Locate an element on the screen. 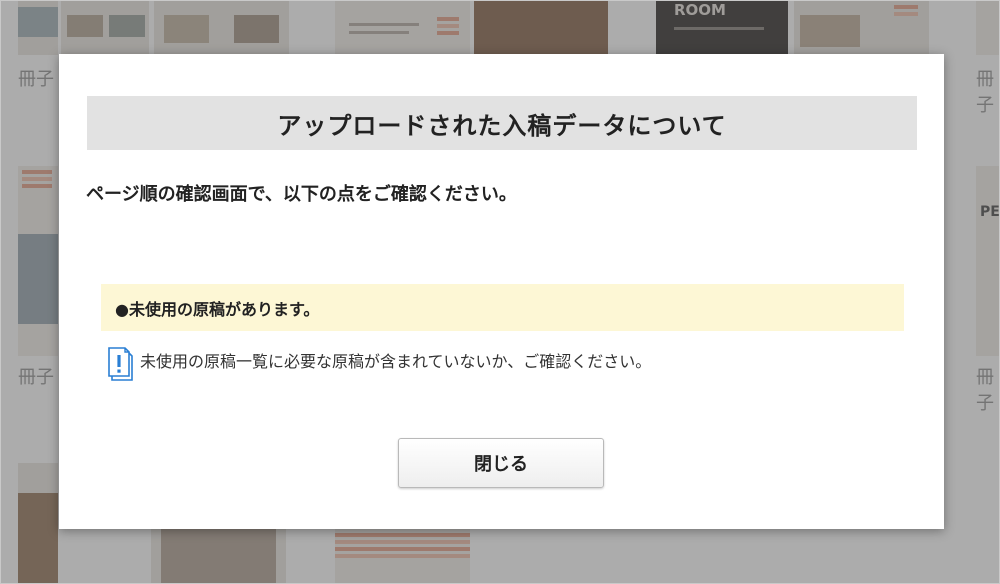 This screenshot has height=584, width=1000. document-alert-icon is located at coordinates (120, 364).